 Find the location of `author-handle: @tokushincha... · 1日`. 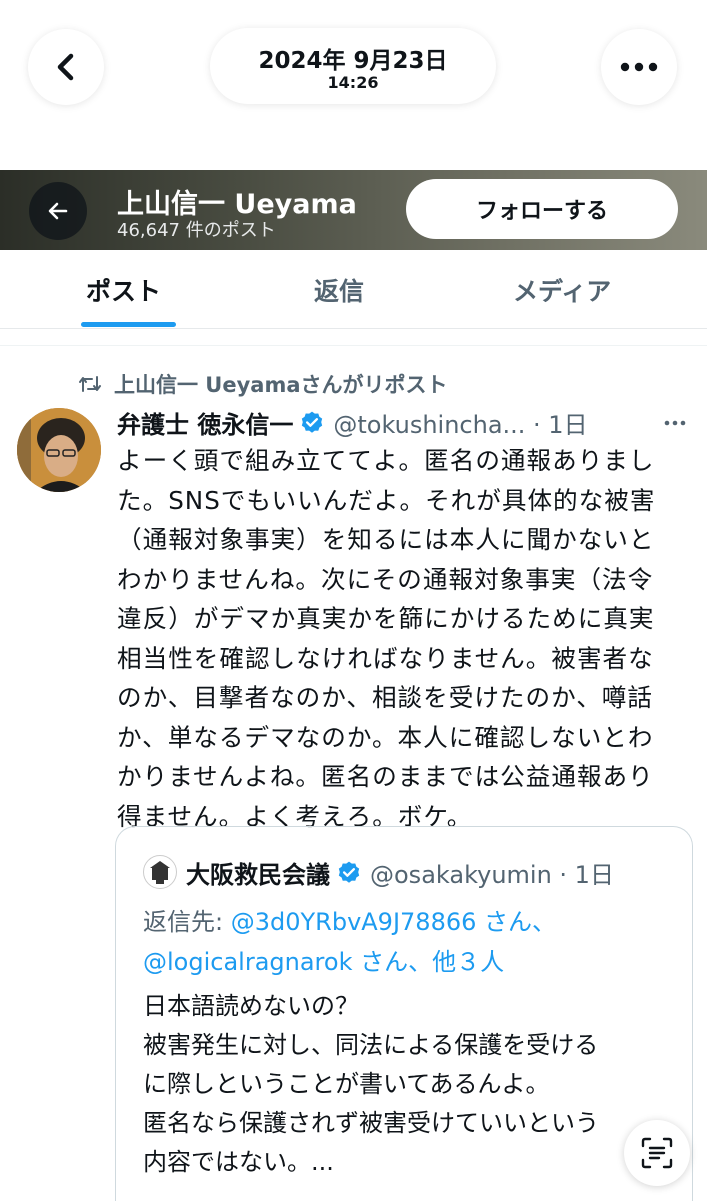

author-handle: @tokushincha... · 1日 is located at coordinates (460, 422).